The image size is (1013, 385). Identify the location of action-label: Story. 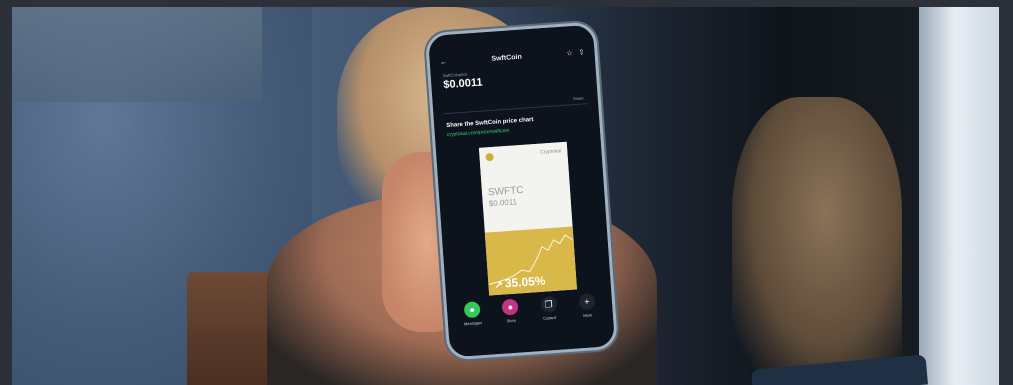
(511, 320).